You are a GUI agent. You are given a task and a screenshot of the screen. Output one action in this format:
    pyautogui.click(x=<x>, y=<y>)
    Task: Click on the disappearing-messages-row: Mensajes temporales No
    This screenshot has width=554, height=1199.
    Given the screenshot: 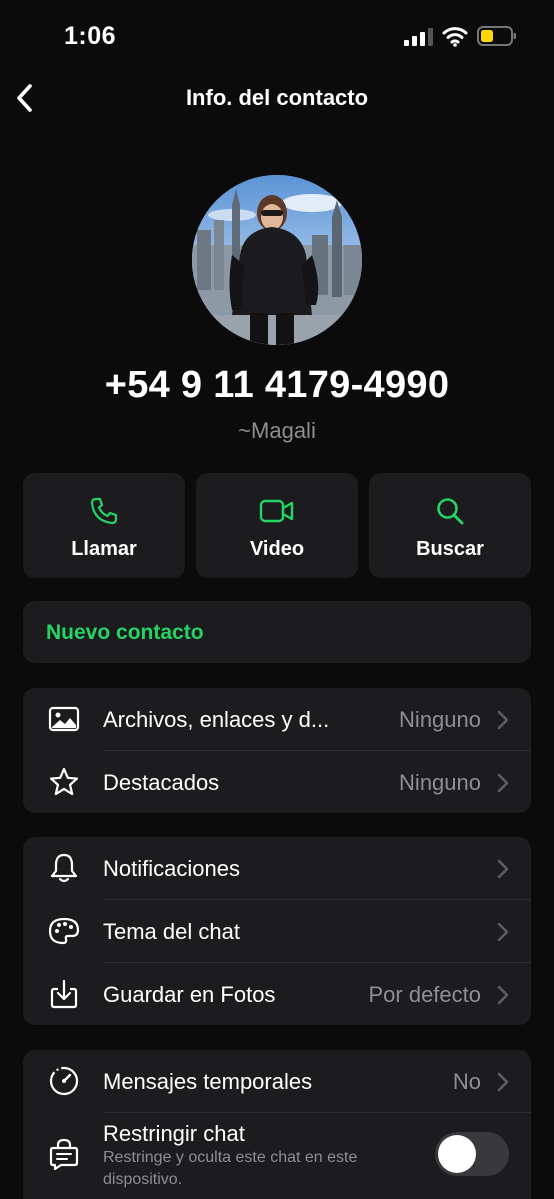 What is the action you would take?
    pyautogui.click(x=277, y=1081)
    